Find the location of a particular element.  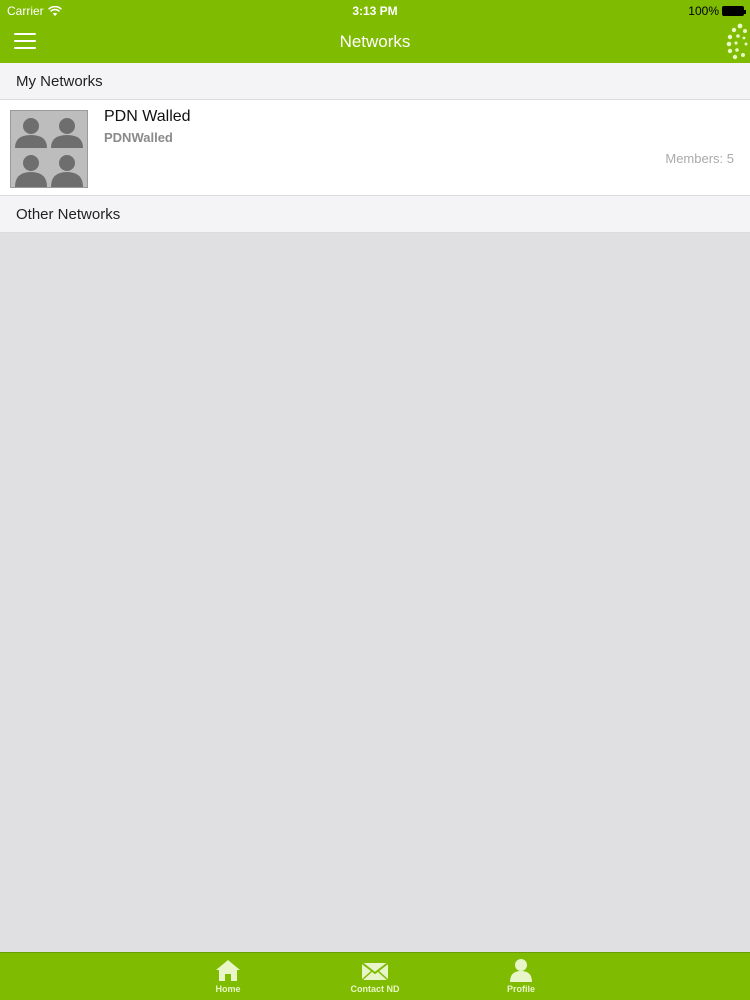

status-bar: Carrier 3:13 PM 100% is located at coordinates (375, 11).